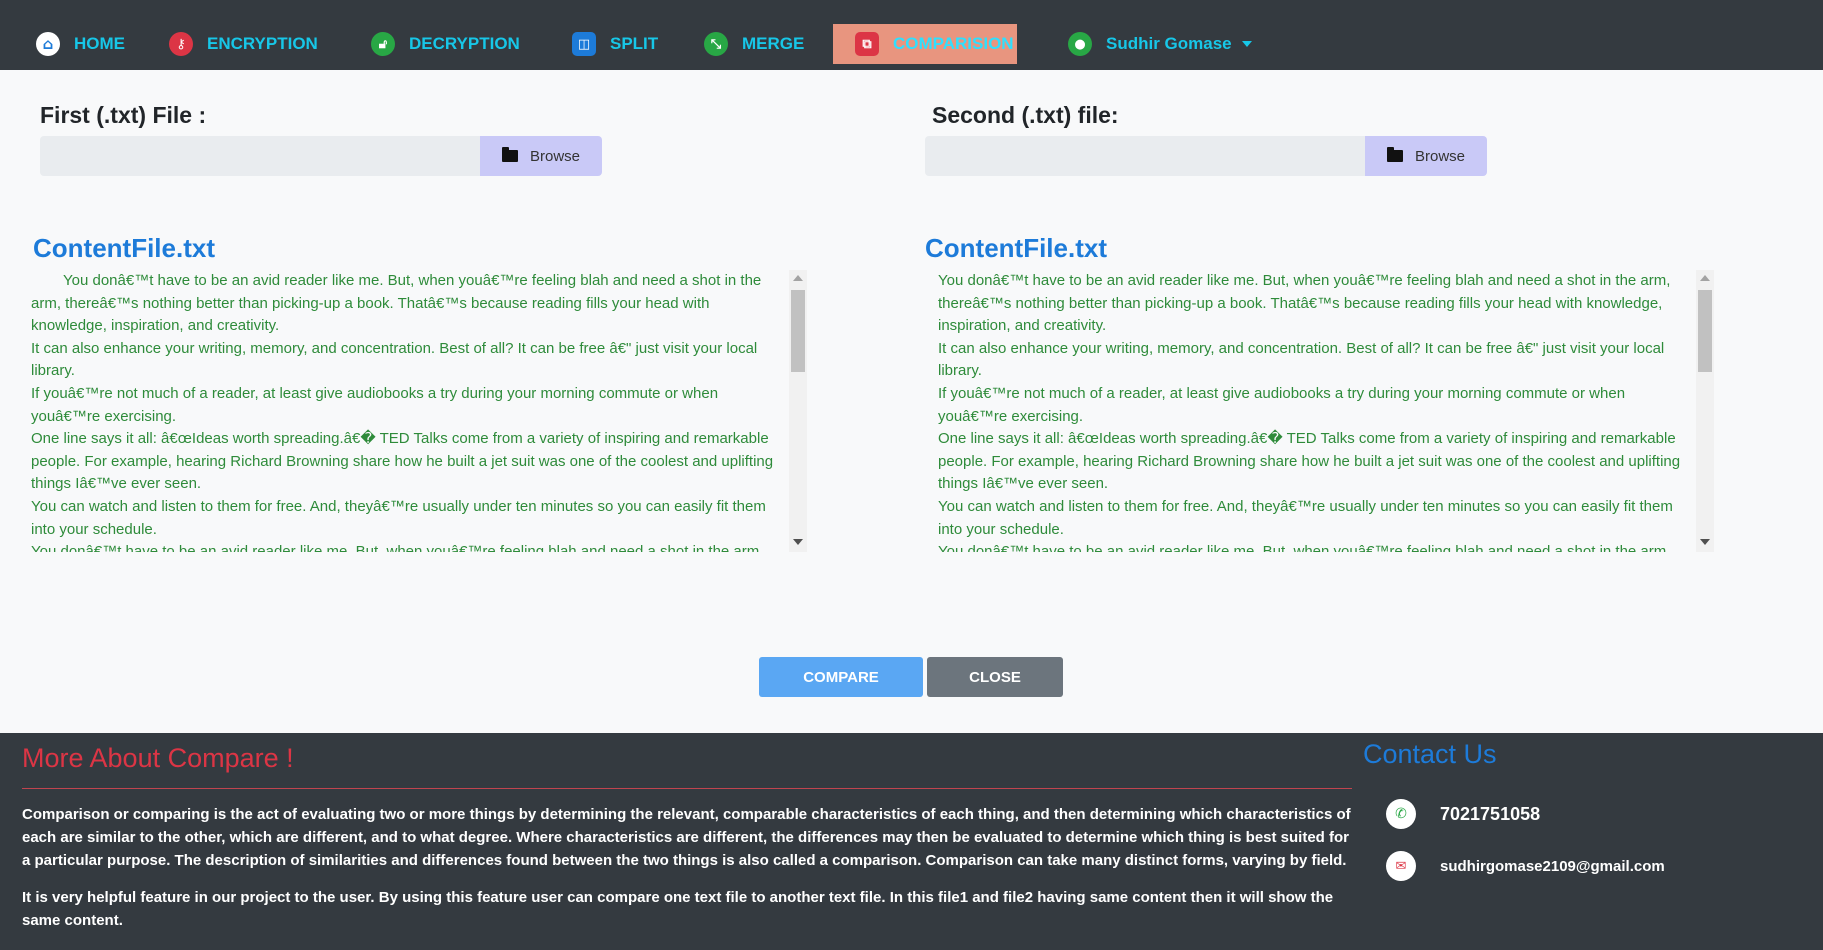 The image size is (1823, 950). I want to click on nav-encryption-label: ENCRYPTION, so click(262, 43).